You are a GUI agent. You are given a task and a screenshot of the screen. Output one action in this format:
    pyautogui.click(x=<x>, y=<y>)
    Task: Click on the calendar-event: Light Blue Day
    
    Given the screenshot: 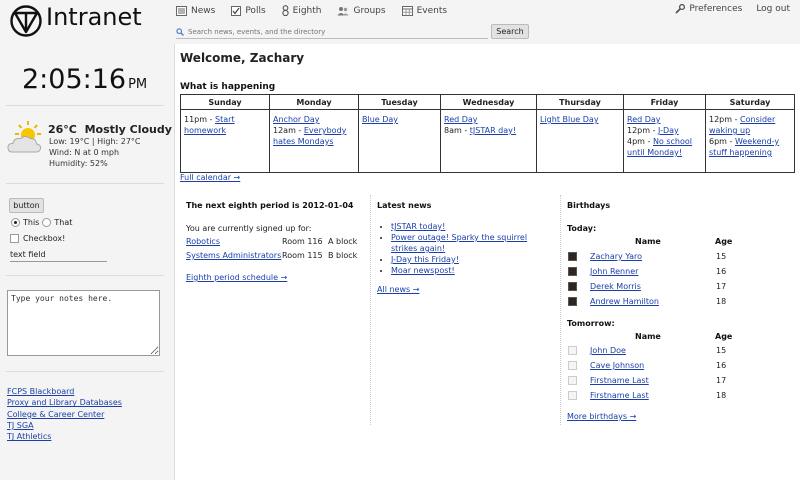 What is the action you would take?
    pyautogui.click(x=580, y=119)
    